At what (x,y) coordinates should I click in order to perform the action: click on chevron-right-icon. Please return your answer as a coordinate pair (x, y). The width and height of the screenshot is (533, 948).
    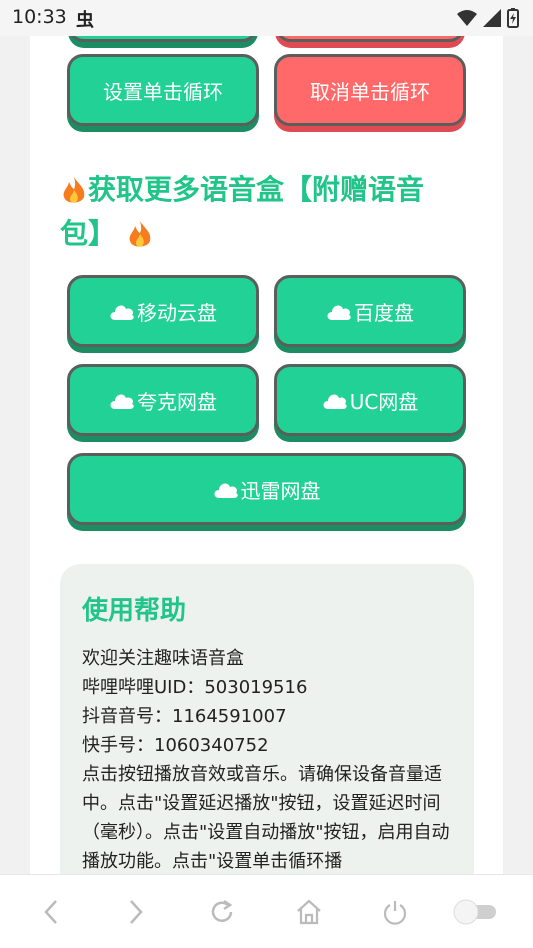
    Looking at the image, I should click on (136, 912).